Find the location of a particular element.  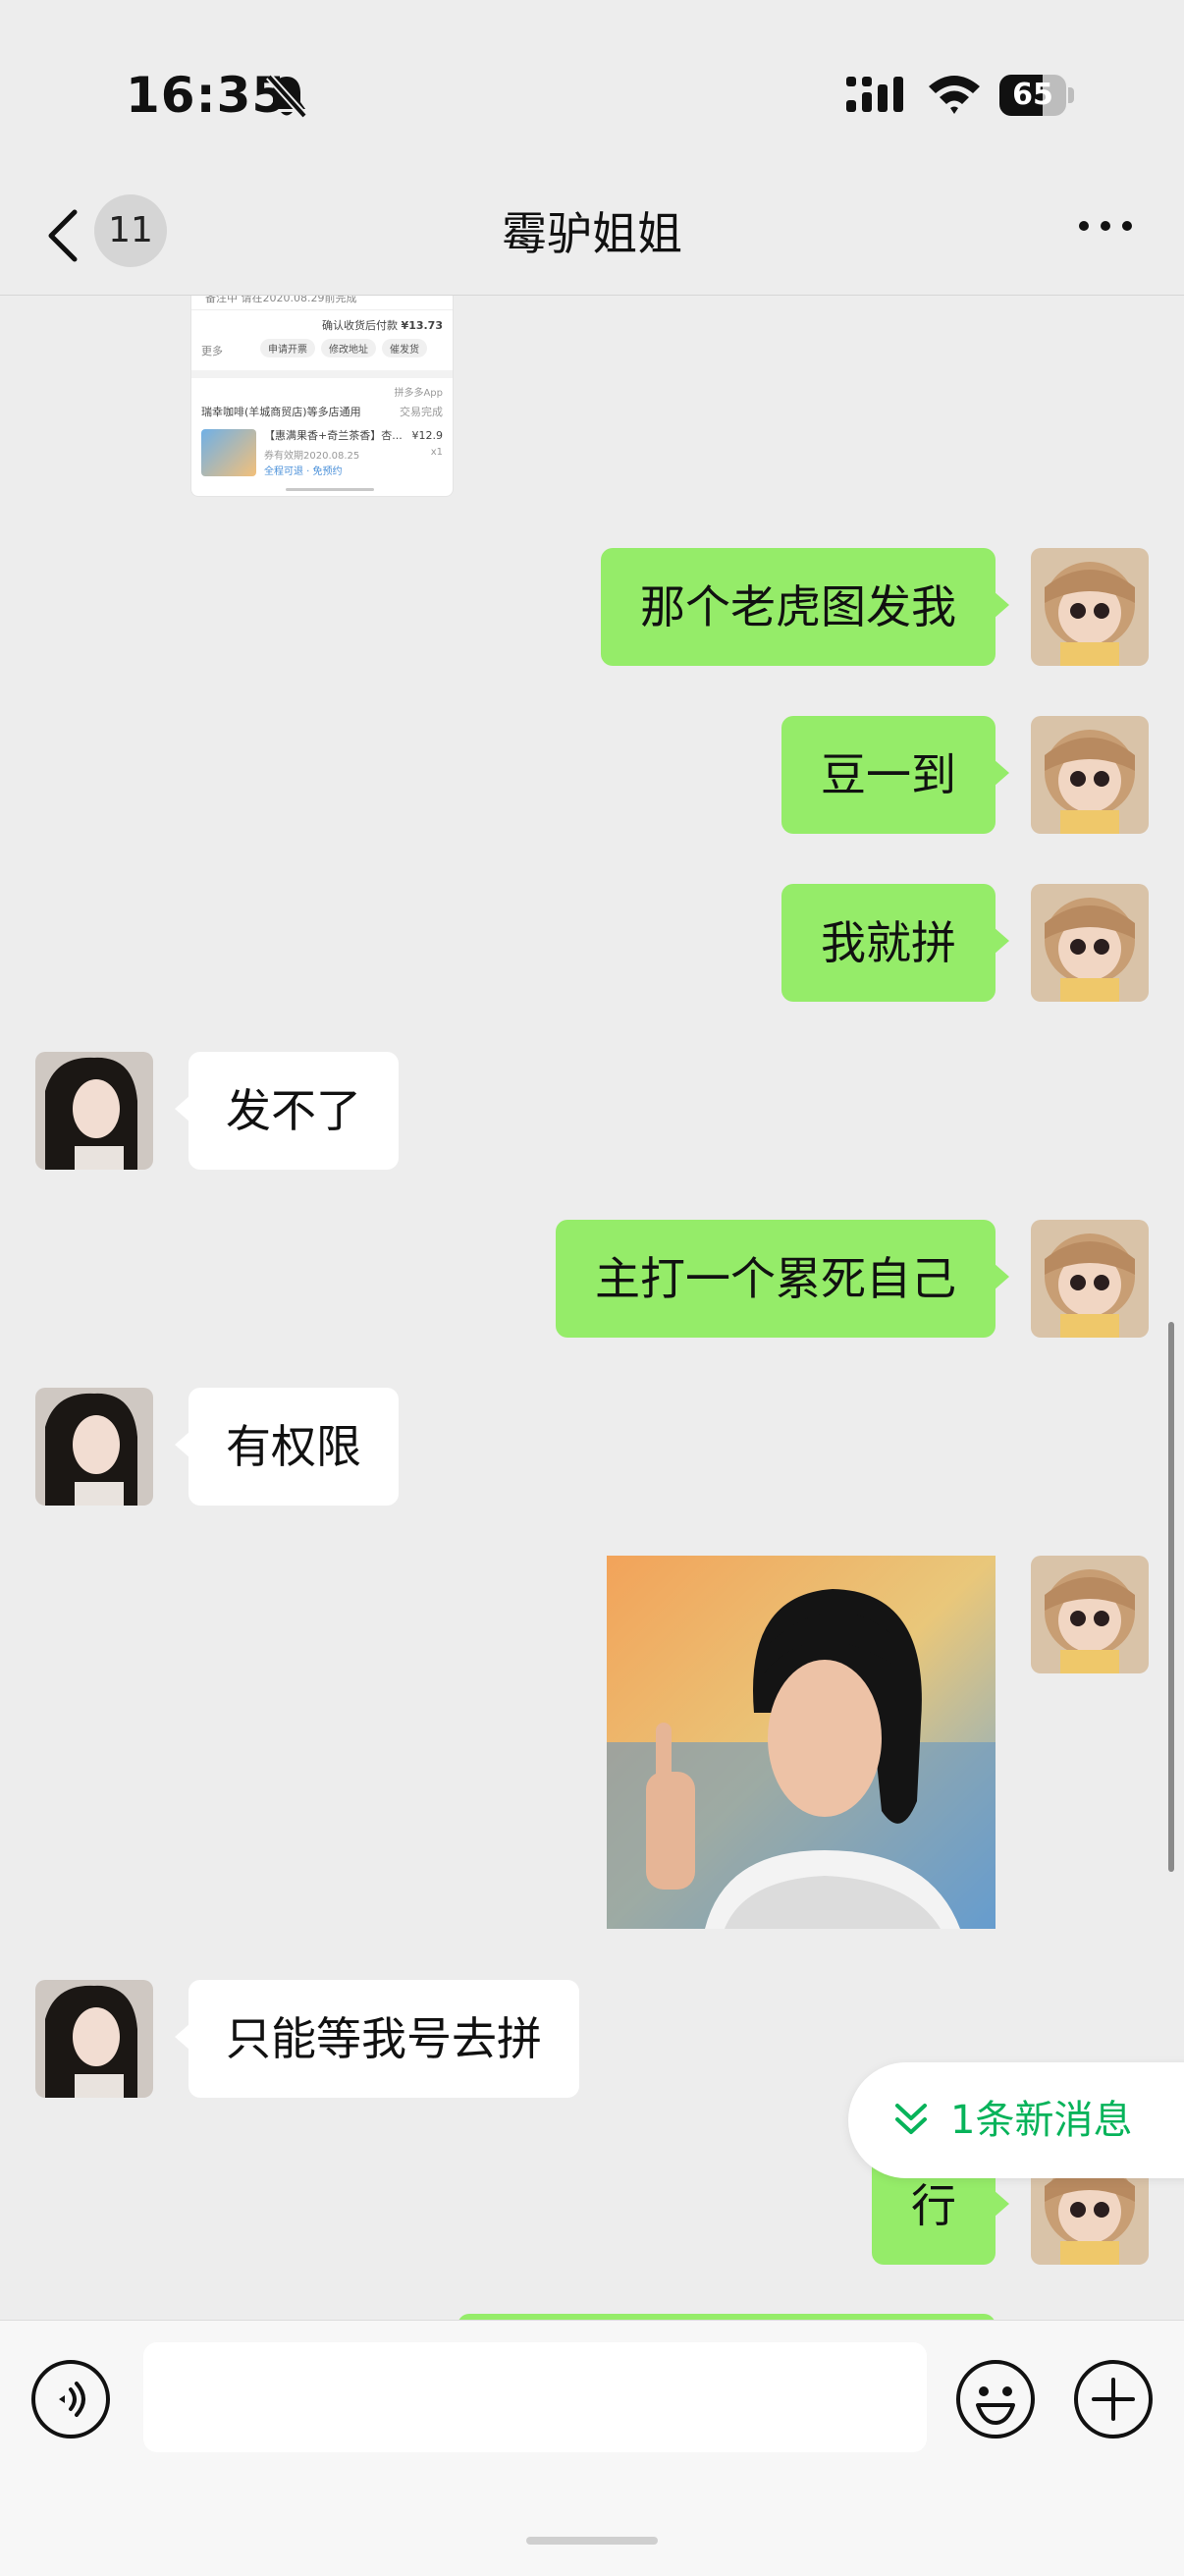

order-qty: x1 is located at coordinates (436, 453).